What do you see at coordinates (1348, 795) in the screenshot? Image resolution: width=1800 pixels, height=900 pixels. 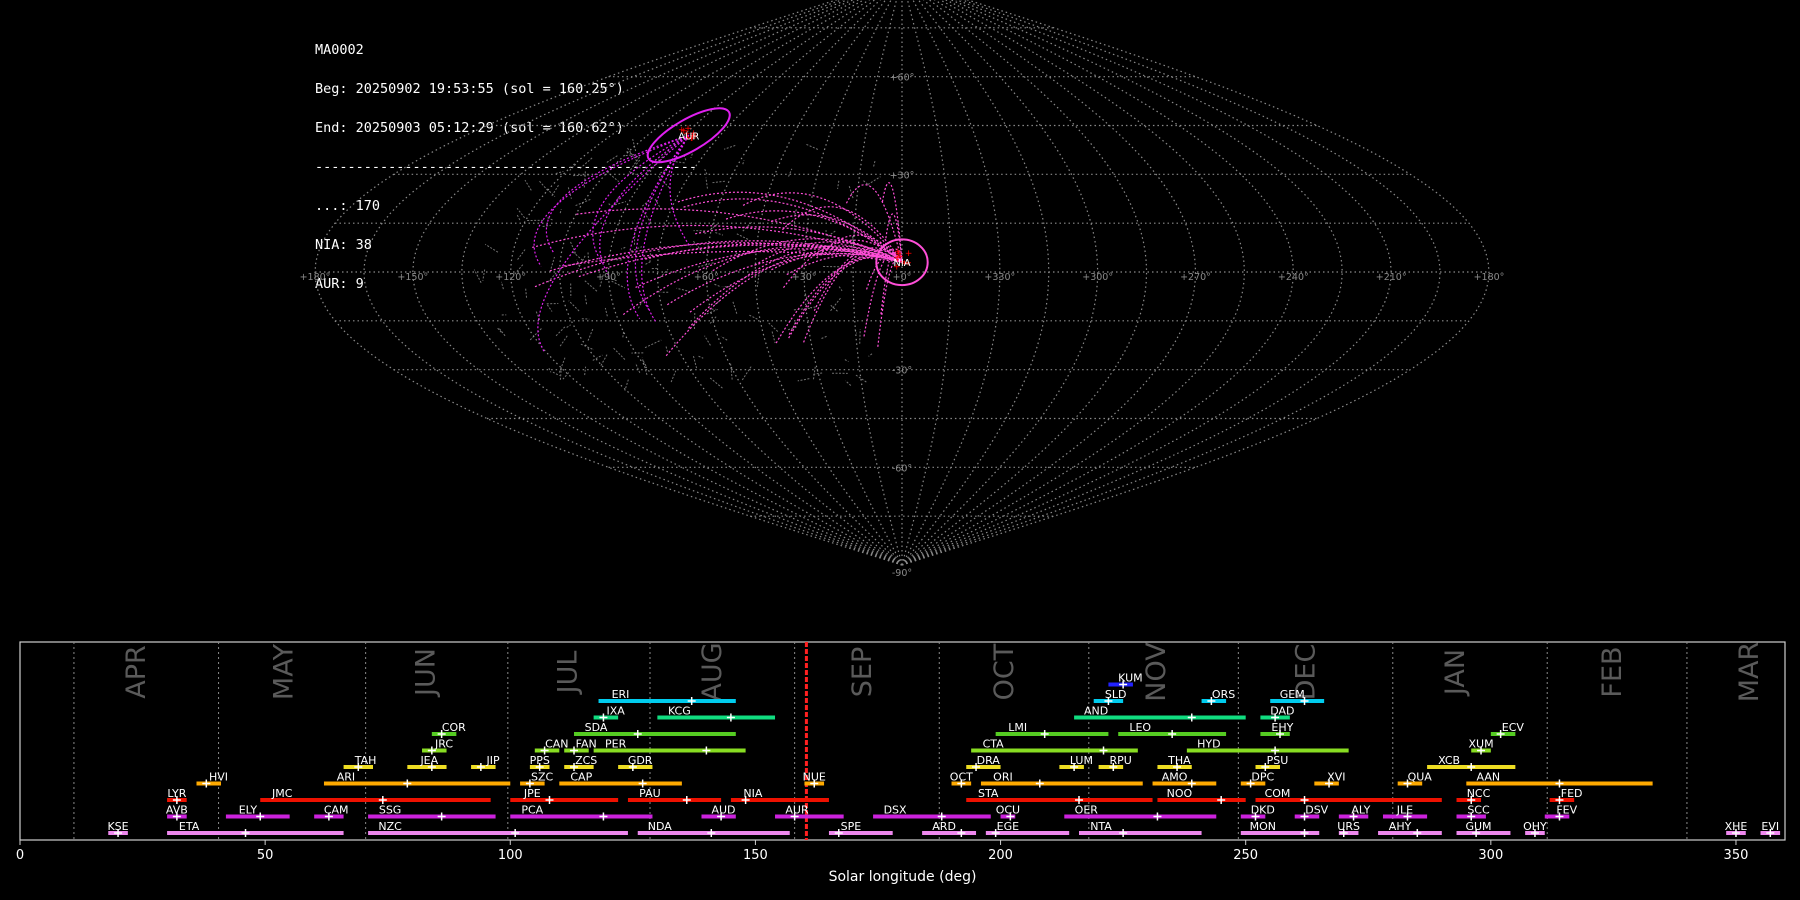 I see `shower-com: COM` at bounding box center [1348, 795].